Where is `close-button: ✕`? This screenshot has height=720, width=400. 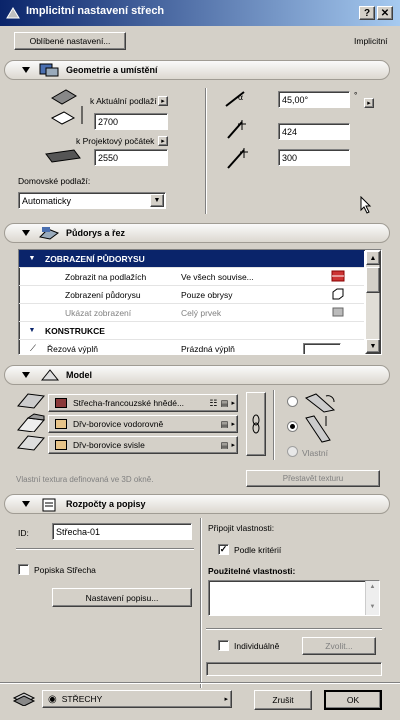 close-button: ✕ is located at coordinates (385, 13).